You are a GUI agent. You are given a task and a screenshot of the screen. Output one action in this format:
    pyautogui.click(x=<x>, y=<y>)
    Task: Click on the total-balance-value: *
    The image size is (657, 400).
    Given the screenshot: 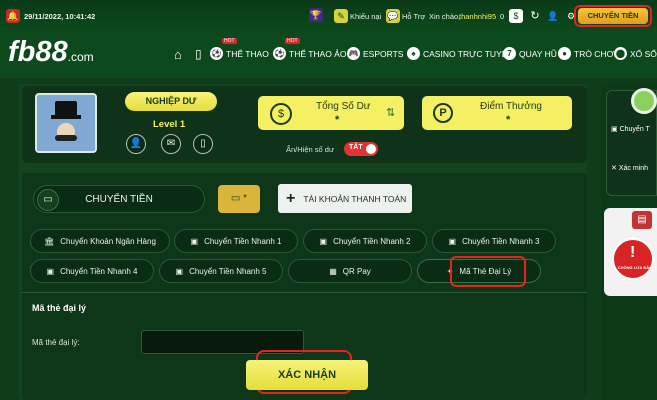 What is the action you would take?
    pyautogui.click(x=337, y=120)
    